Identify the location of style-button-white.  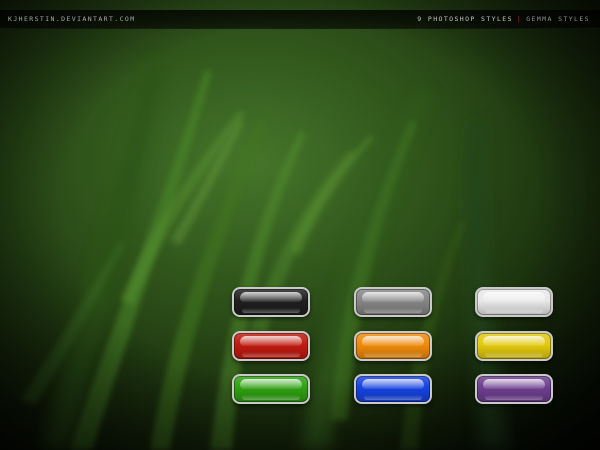
(514, 302).